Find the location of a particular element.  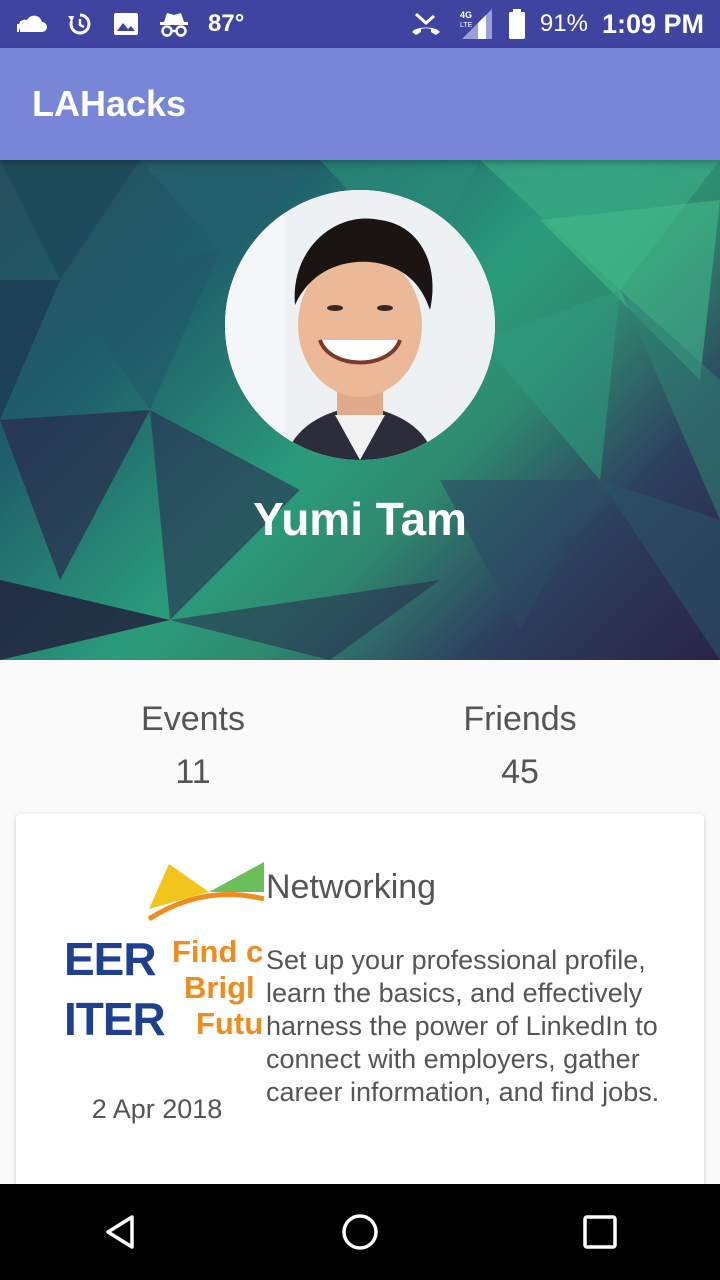

events-count: 11 is located at coordinates (193, 772).